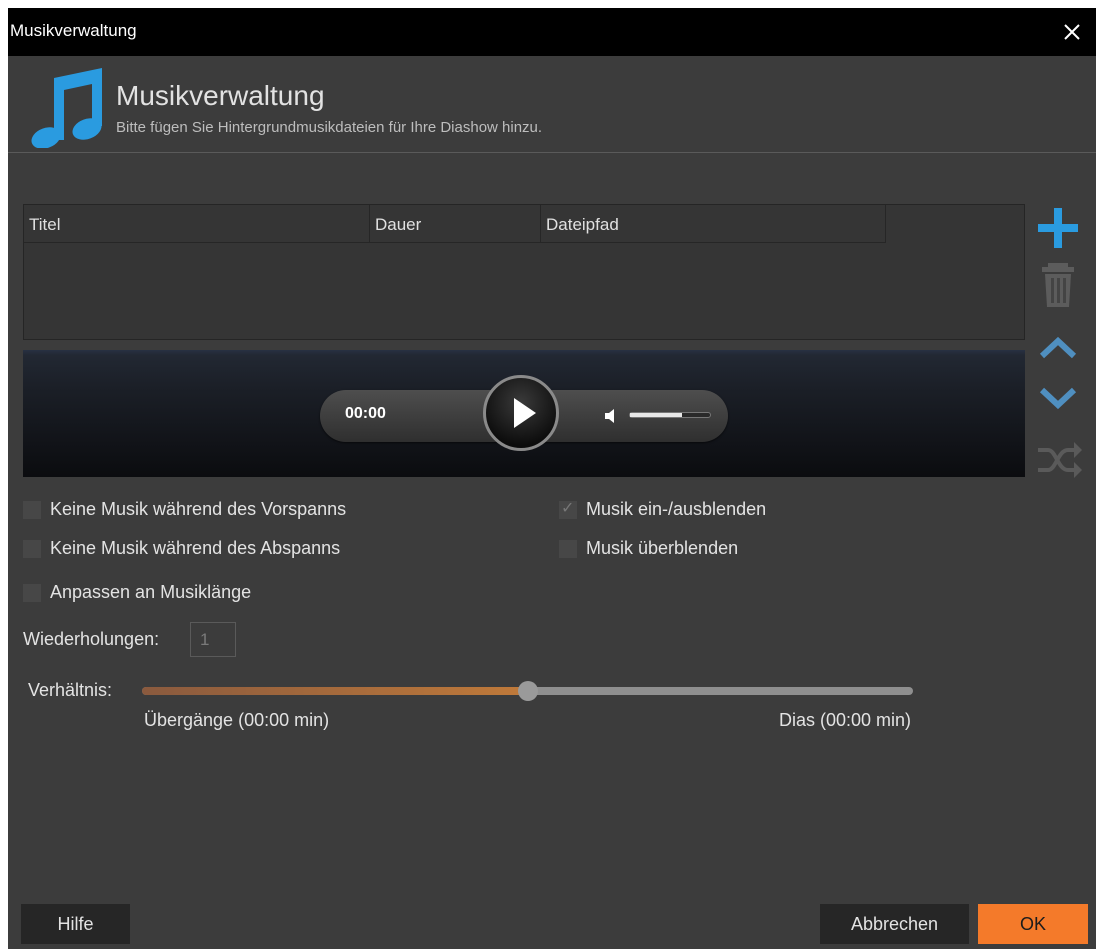 This screenshot has width=1096, height=949. What do you see at coordinates (197, 224) in the screenshot?
I see `column-header-title: Titel` at bounding box center [197, 224].